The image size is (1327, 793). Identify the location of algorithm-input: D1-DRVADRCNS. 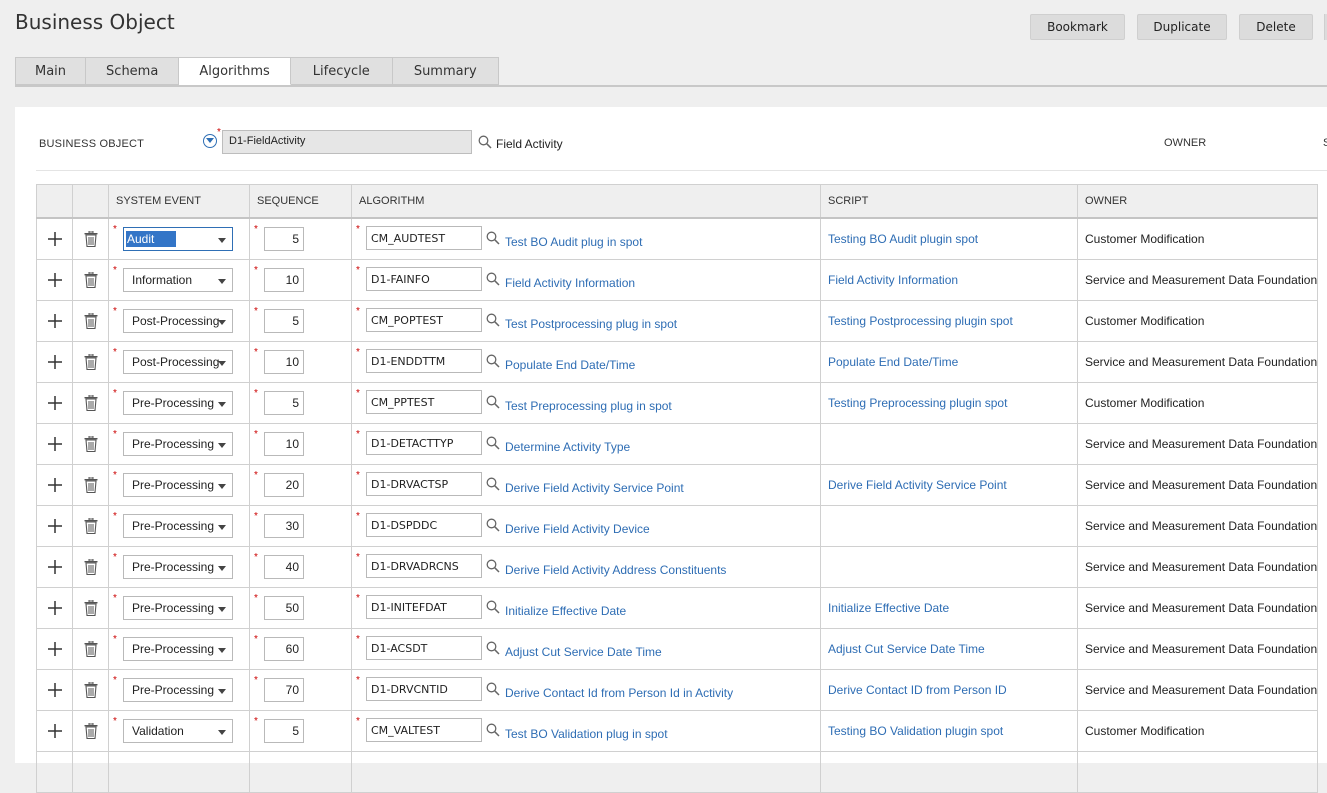
(424, 566).